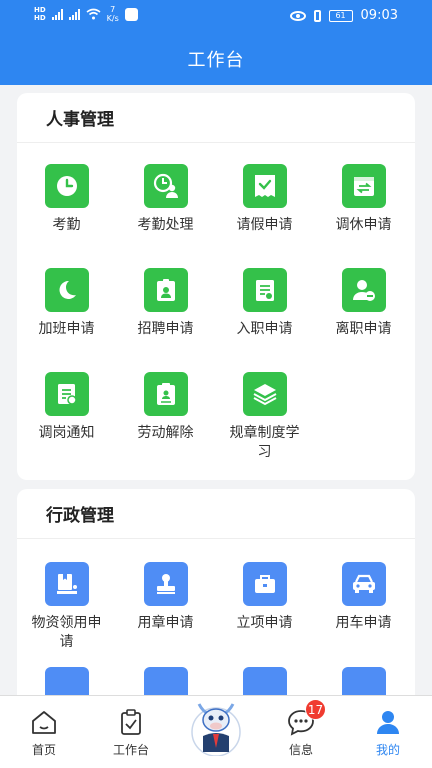 Image resolution: width=432 pixels, height=768 pixels. Describe the element at coordinates (216, 16) in the screenshot. I see `status-bar: HD HD 7 K/s 61 09:03` at that location.